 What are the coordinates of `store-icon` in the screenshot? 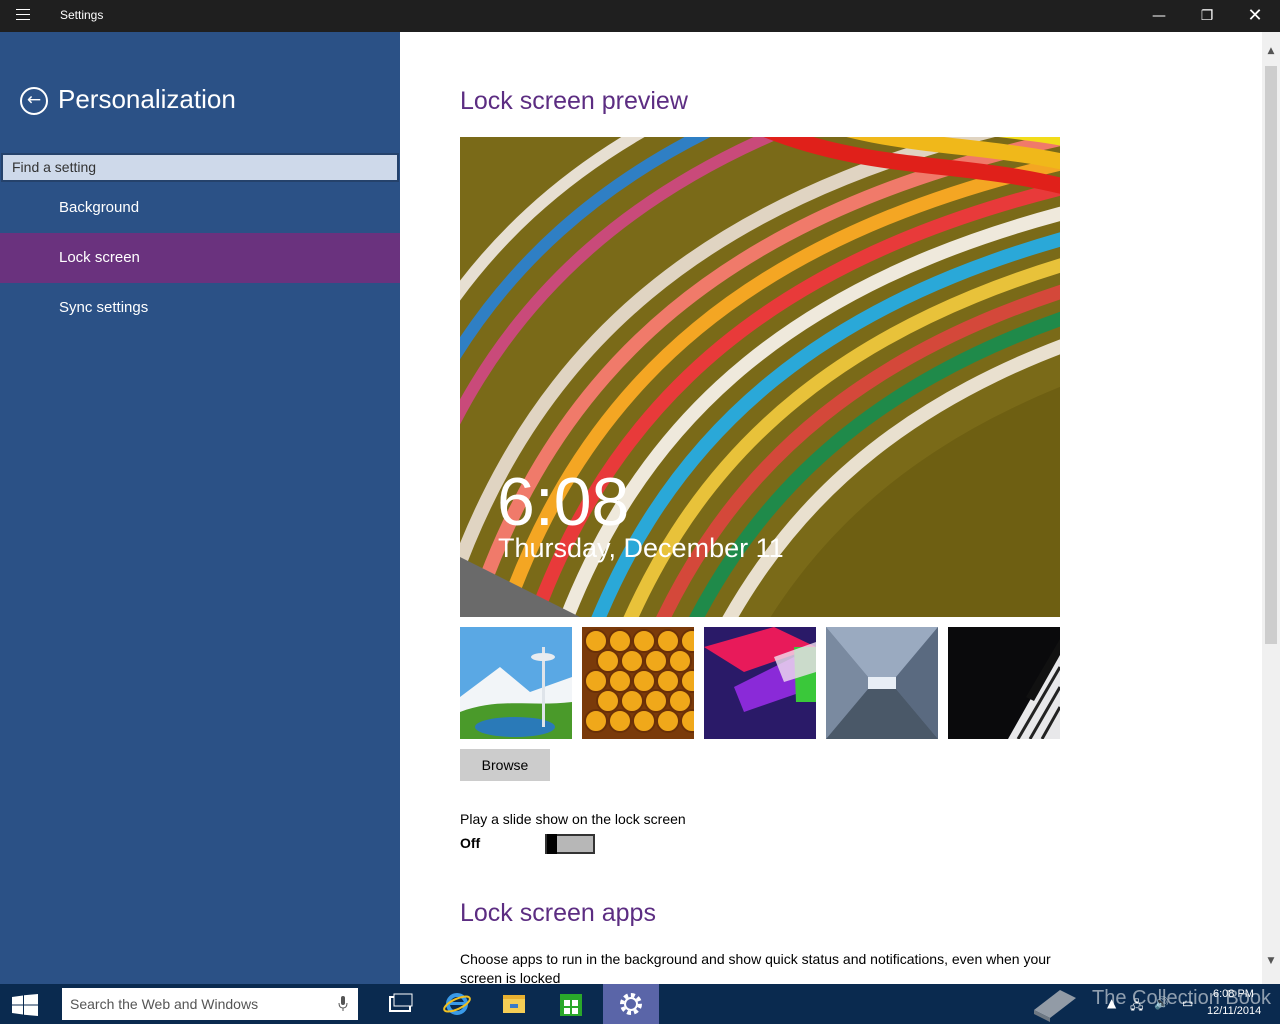 It's located at (571, 1004).